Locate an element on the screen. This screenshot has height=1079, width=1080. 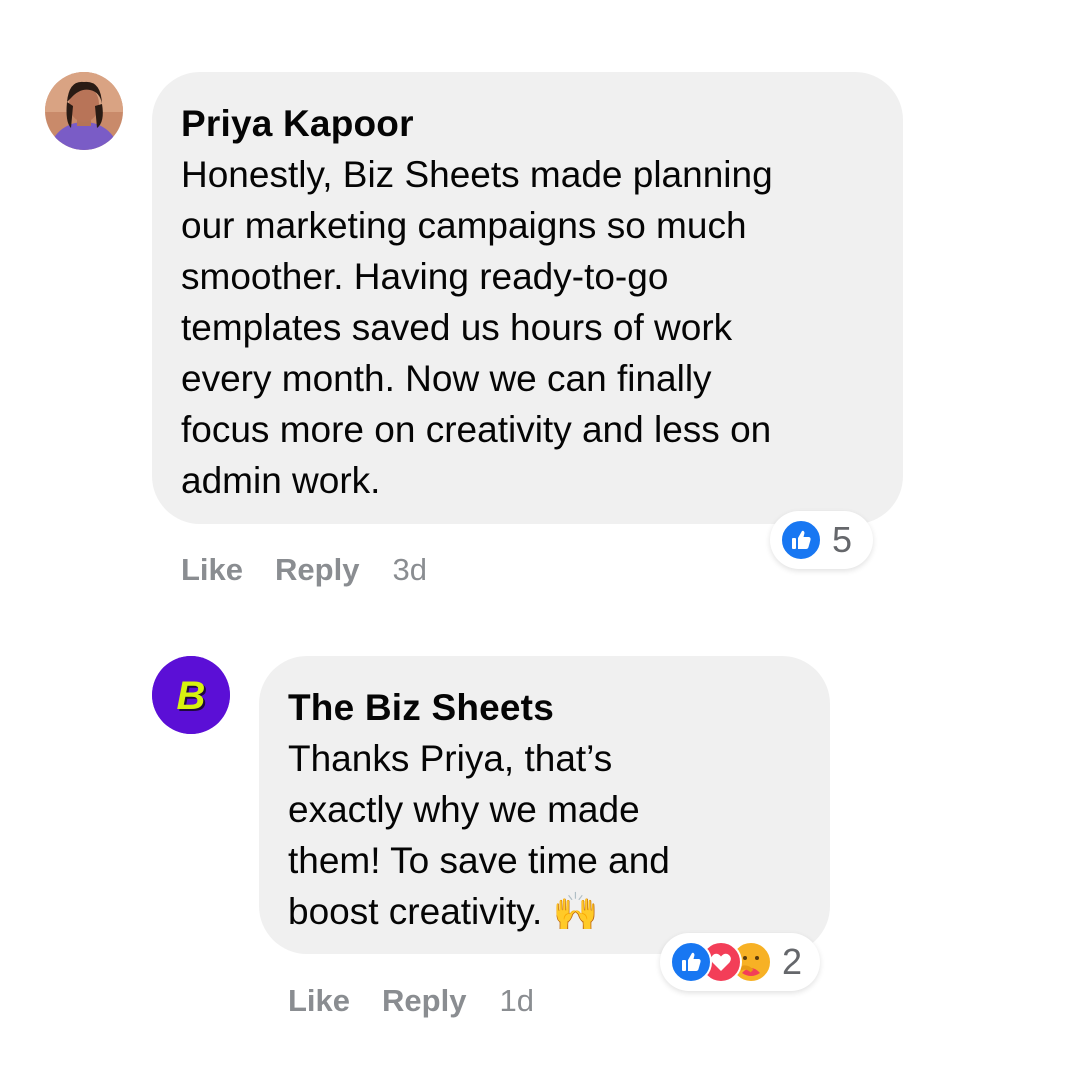
reaction-count: 2 is located at coordinates (792, 961).